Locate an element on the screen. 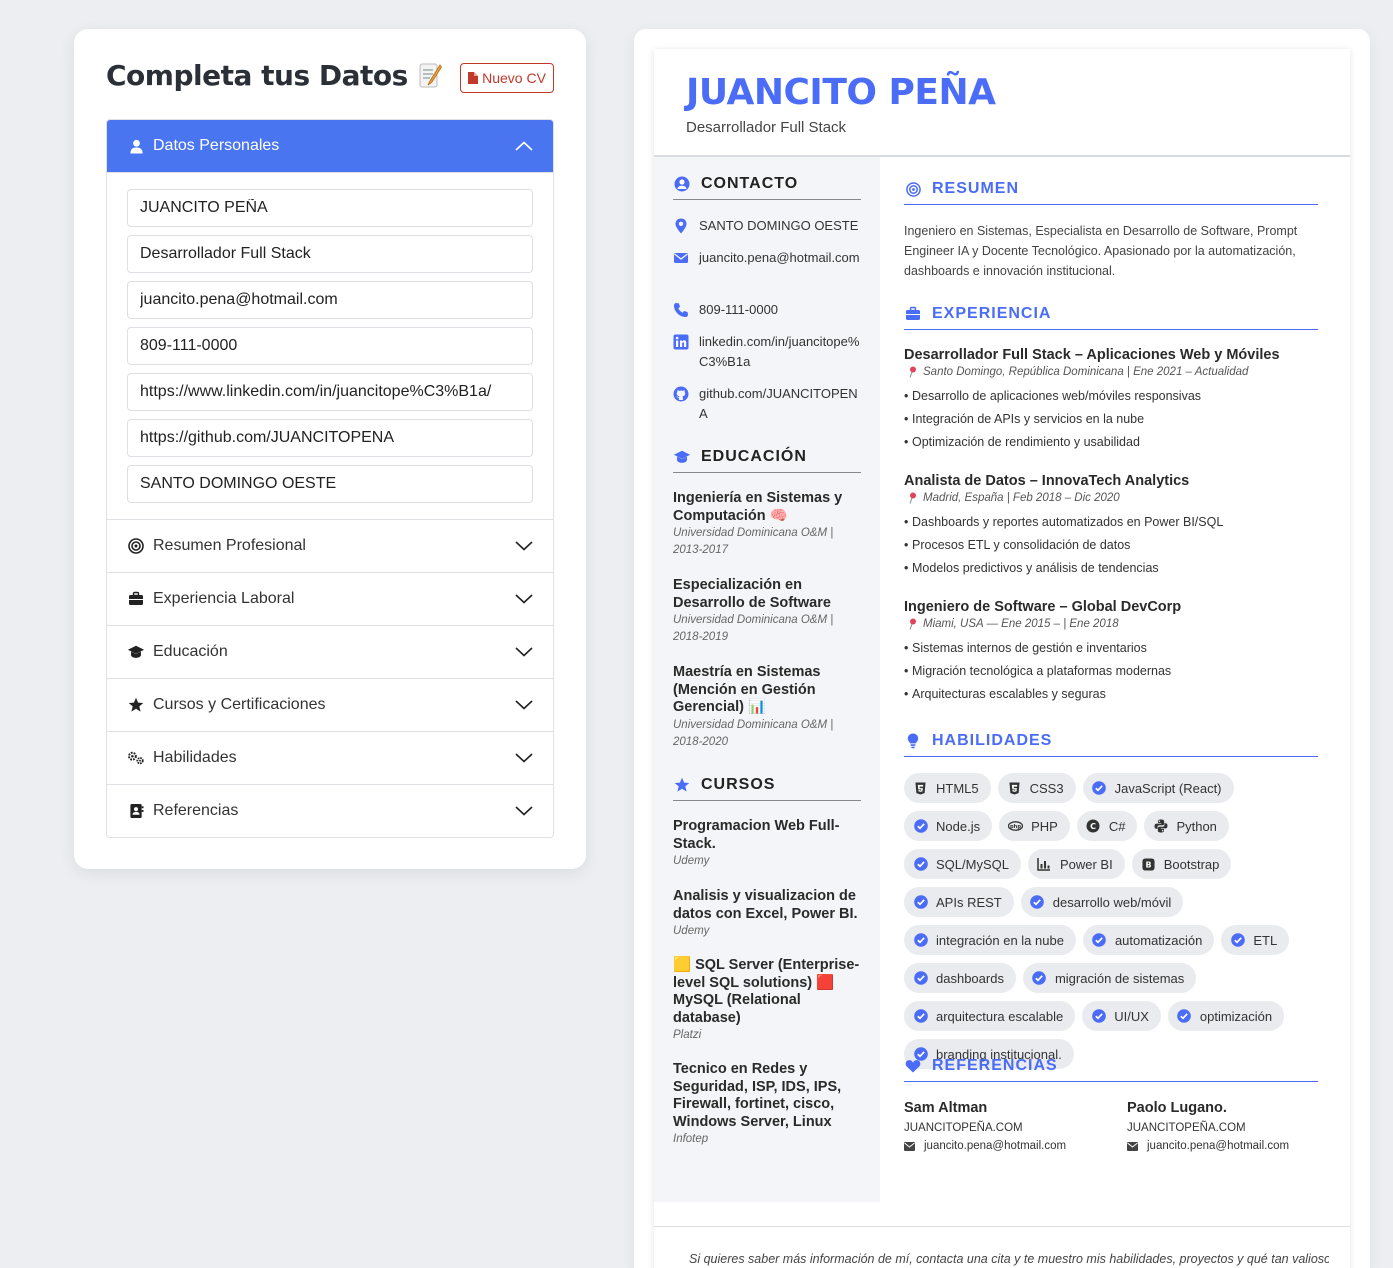 The height and width of the screenshot is (1268, 1393). job-meta: Madrid, España | Feb 2018 – Dic 2020 is located at coordinates (1112, 498).